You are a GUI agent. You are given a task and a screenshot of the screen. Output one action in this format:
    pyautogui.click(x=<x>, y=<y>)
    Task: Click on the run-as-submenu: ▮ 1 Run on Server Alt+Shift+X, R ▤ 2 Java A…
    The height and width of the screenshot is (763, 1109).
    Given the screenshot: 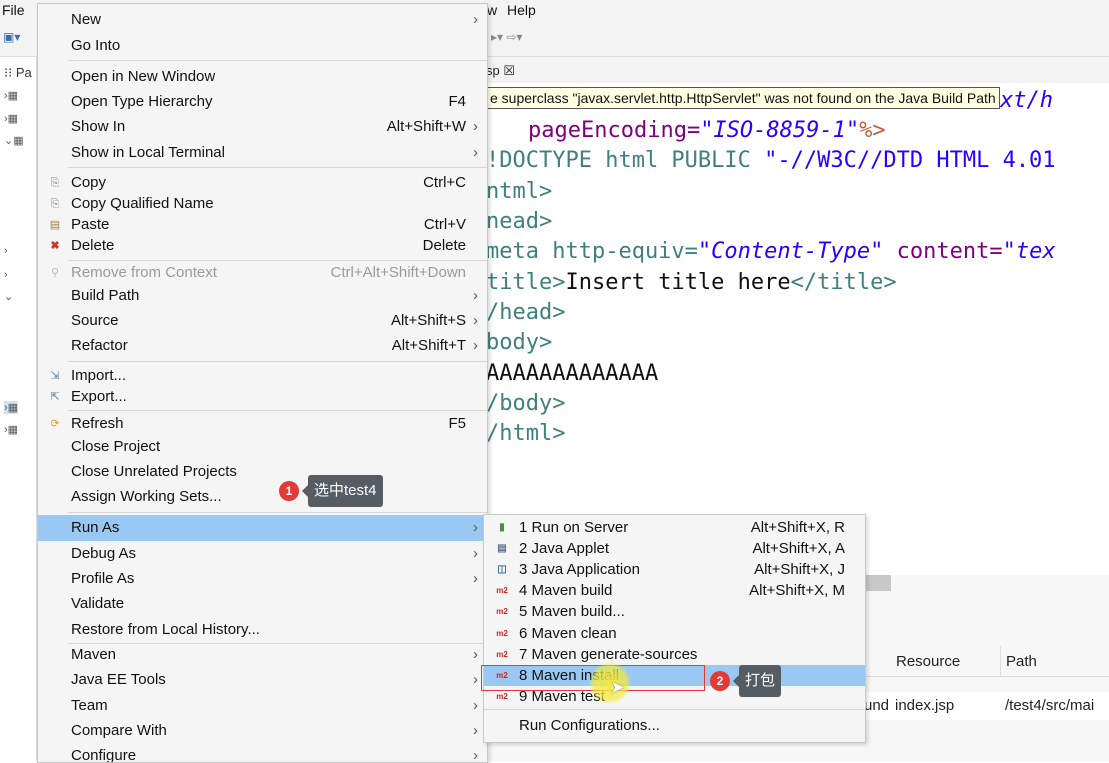 What is the action you would take?
    pyautogui.click(x=674, y=628)
    